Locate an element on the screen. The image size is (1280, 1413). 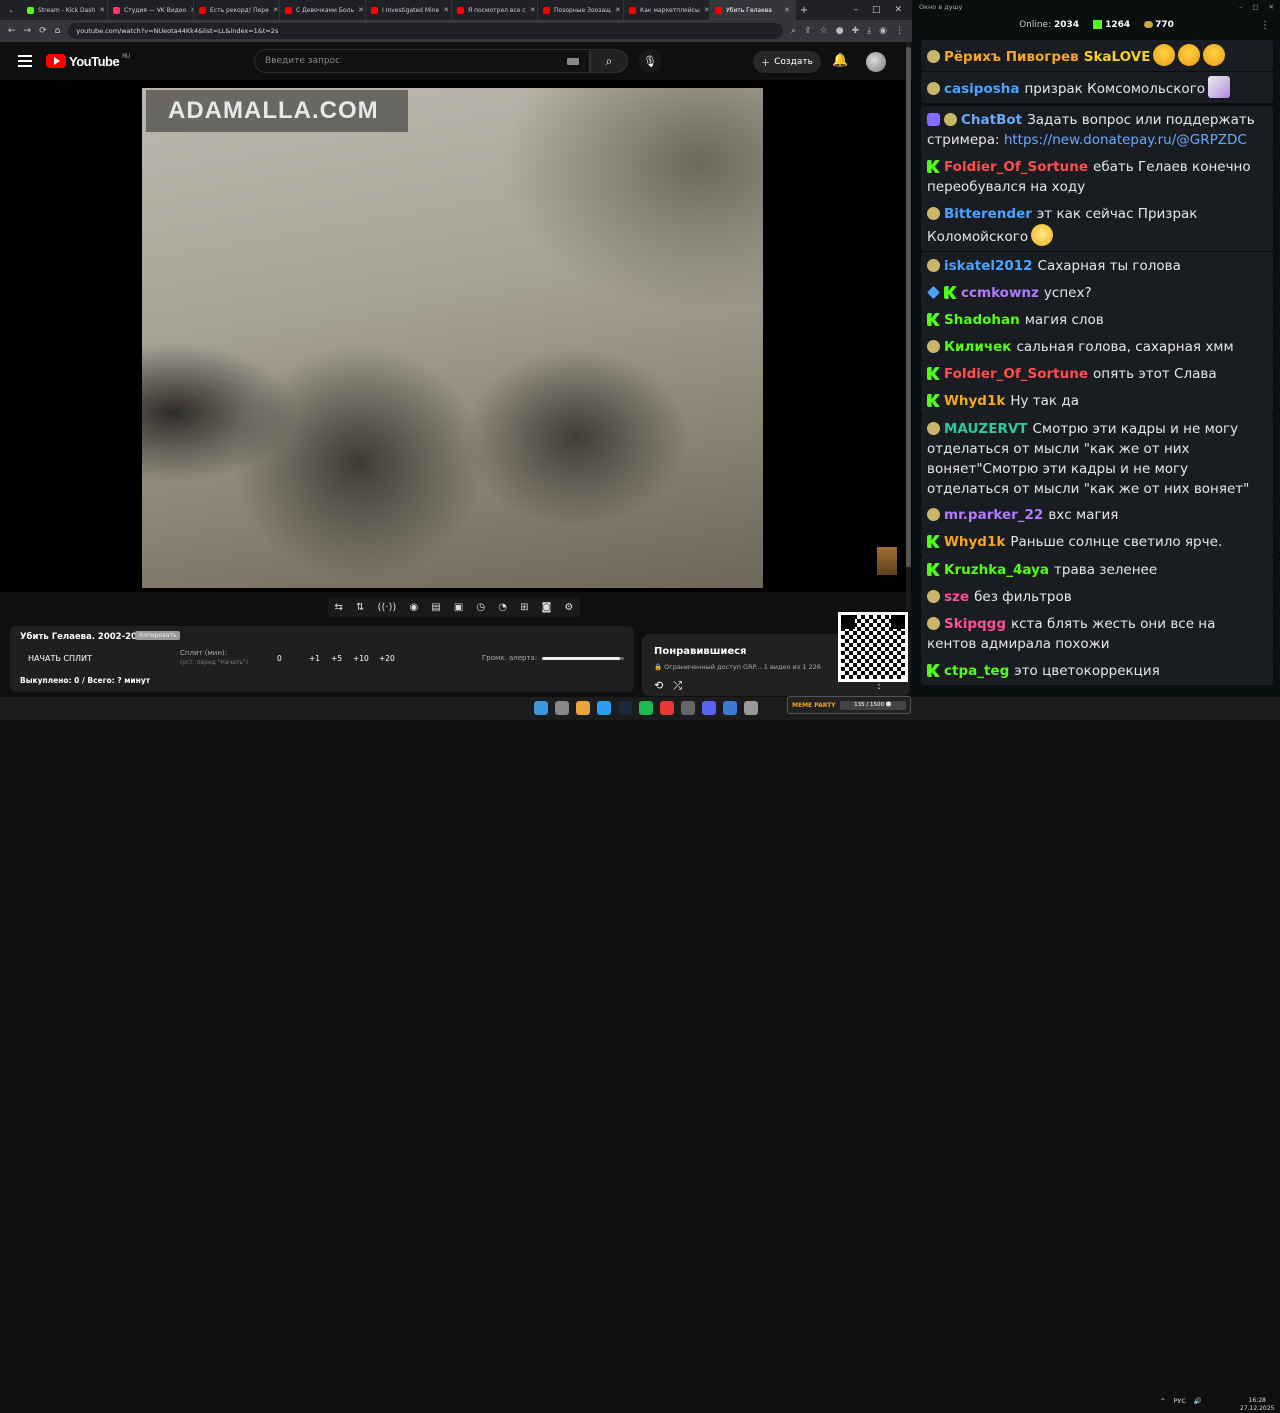
zoom-icon: ⌕ is located at coordinates (793, 31).